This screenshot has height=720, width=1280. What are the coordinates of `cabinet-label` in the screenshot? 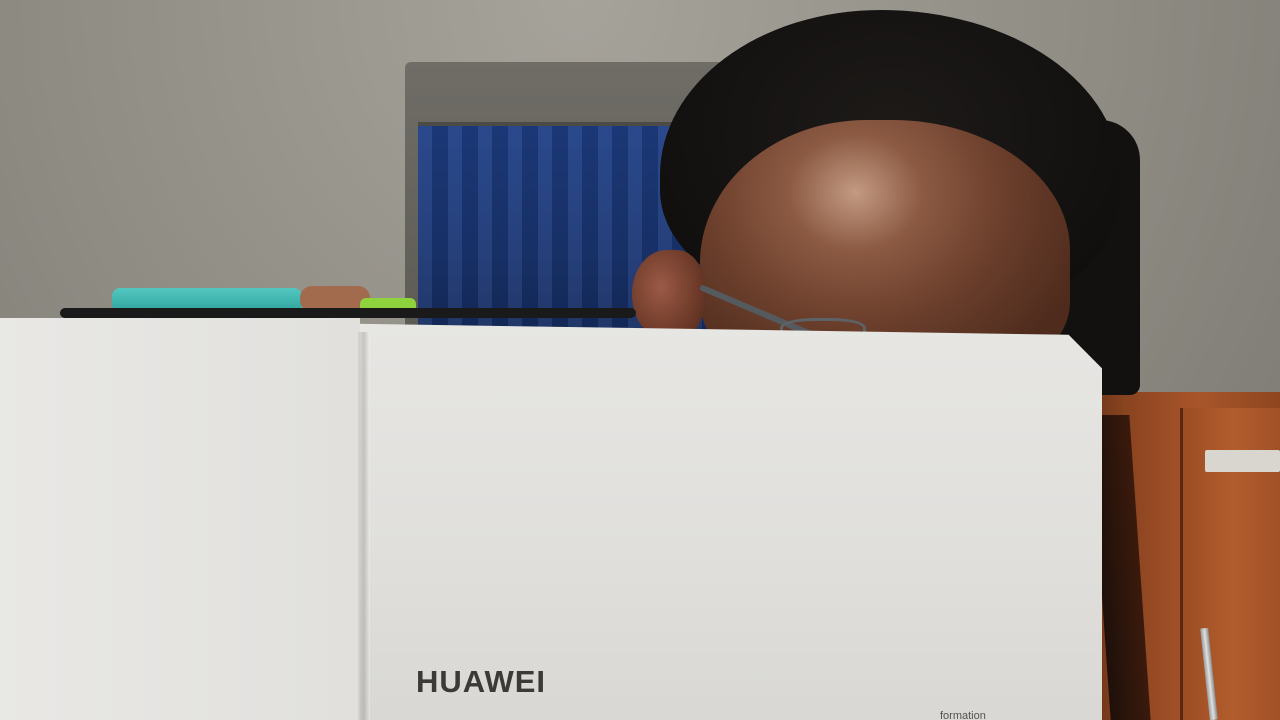 It's located at (1242, 461).